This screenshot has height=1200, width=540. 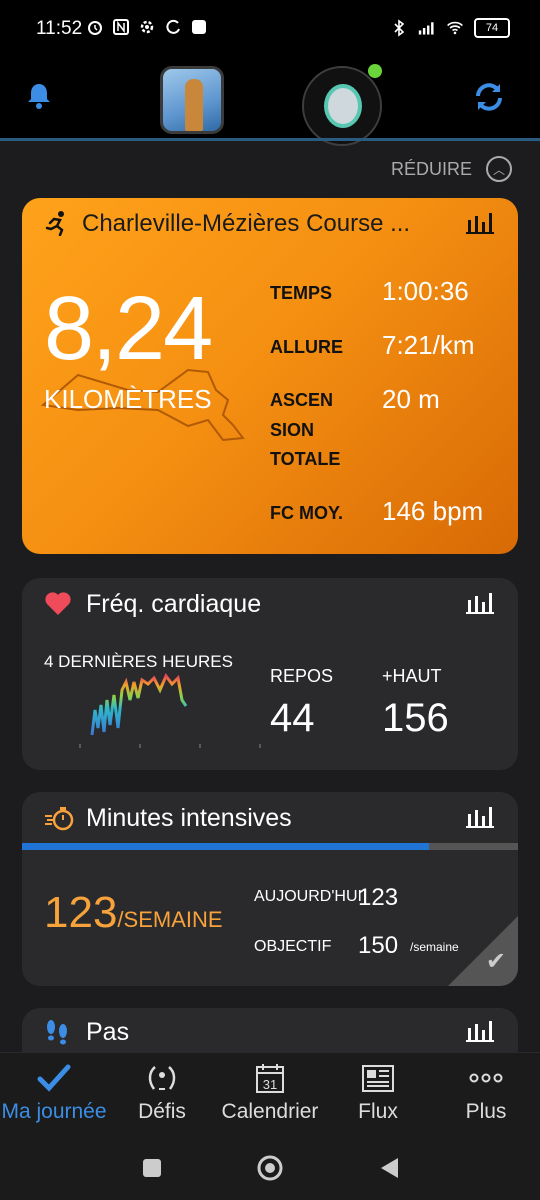 I want to click on calendar-icon: 31, so click(x=270, y=1078).